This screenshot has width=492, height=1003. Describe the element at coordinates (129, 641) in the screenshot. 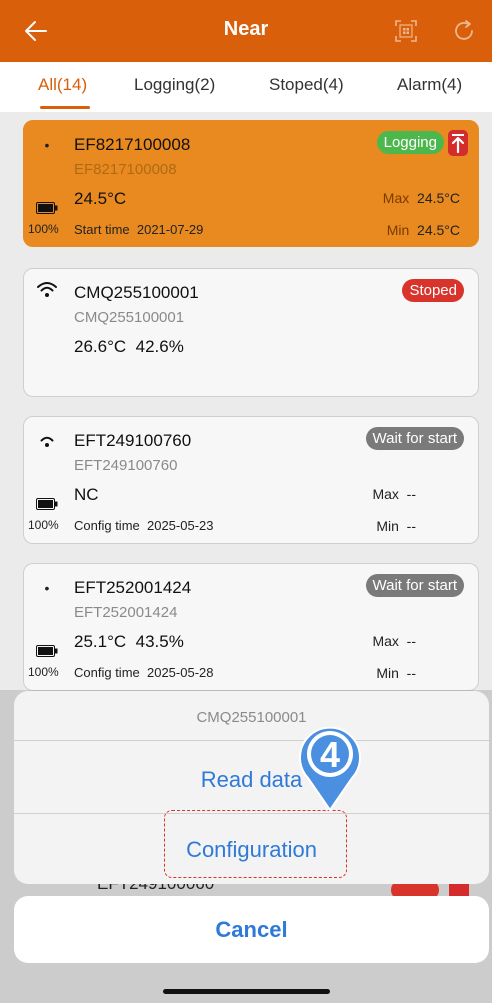

I see `device-reading: 25.1°C 43.5%` at that location.